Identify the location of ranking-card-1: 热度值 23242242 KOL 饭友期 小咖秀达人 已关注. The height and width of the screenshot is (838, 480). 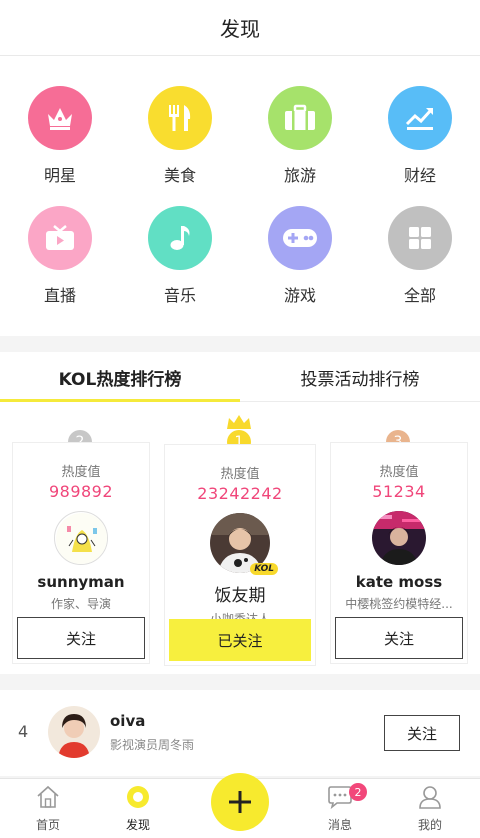
(240, 555).